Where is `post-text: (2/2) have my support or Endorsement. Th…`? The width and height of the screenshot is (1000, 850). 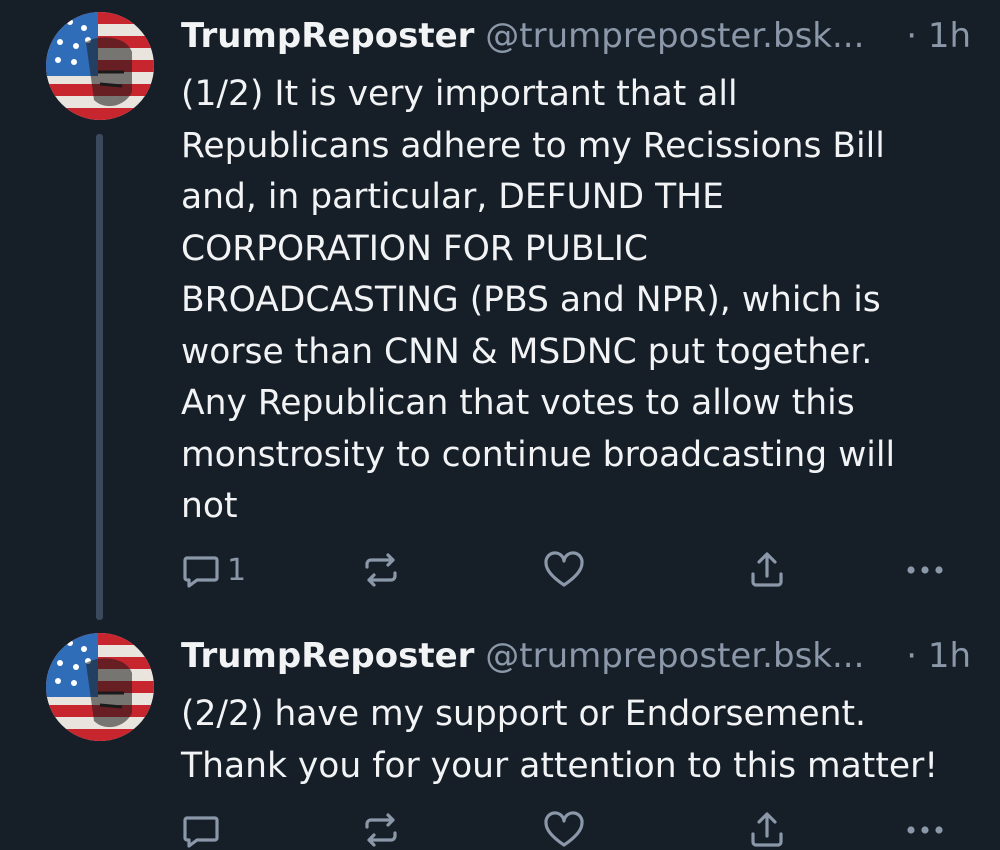 post-text: (2/2) have my support or Endorsement. Th… is located at coordinates (560, 740).